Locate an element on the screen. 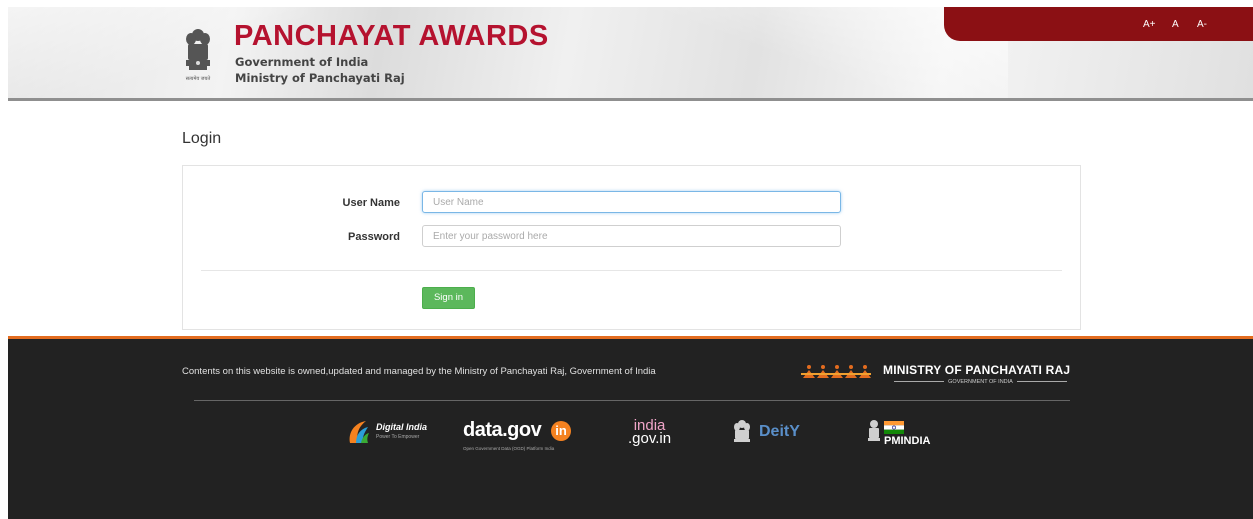  deity-link: DeitY is located at coordinates (787, 434).